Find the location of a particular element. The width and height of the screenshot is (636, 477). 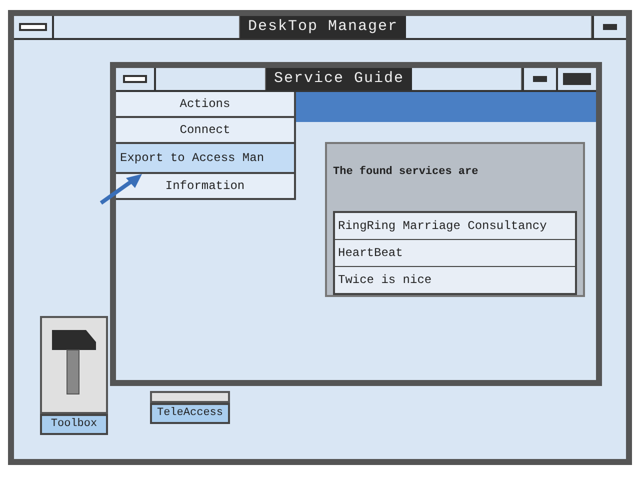

window-title: Service Guide is located at coordinates (339, 79).